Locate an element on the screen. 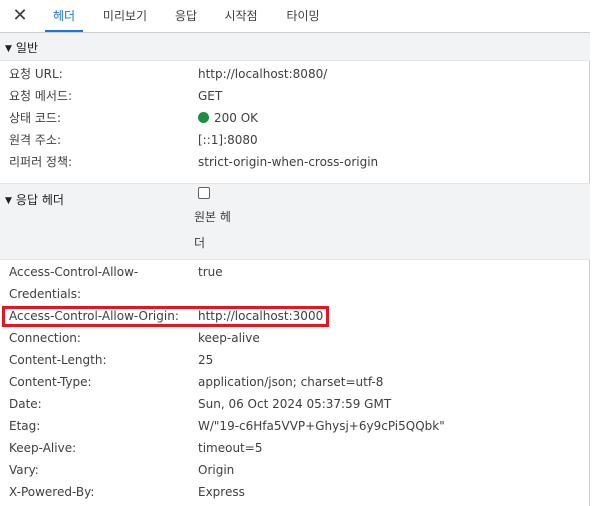 Image resolution: width=592 pixels, height=506 pixels. general-row-value: strict-origin-when-cross-origin is located at coordinates (288, 162).